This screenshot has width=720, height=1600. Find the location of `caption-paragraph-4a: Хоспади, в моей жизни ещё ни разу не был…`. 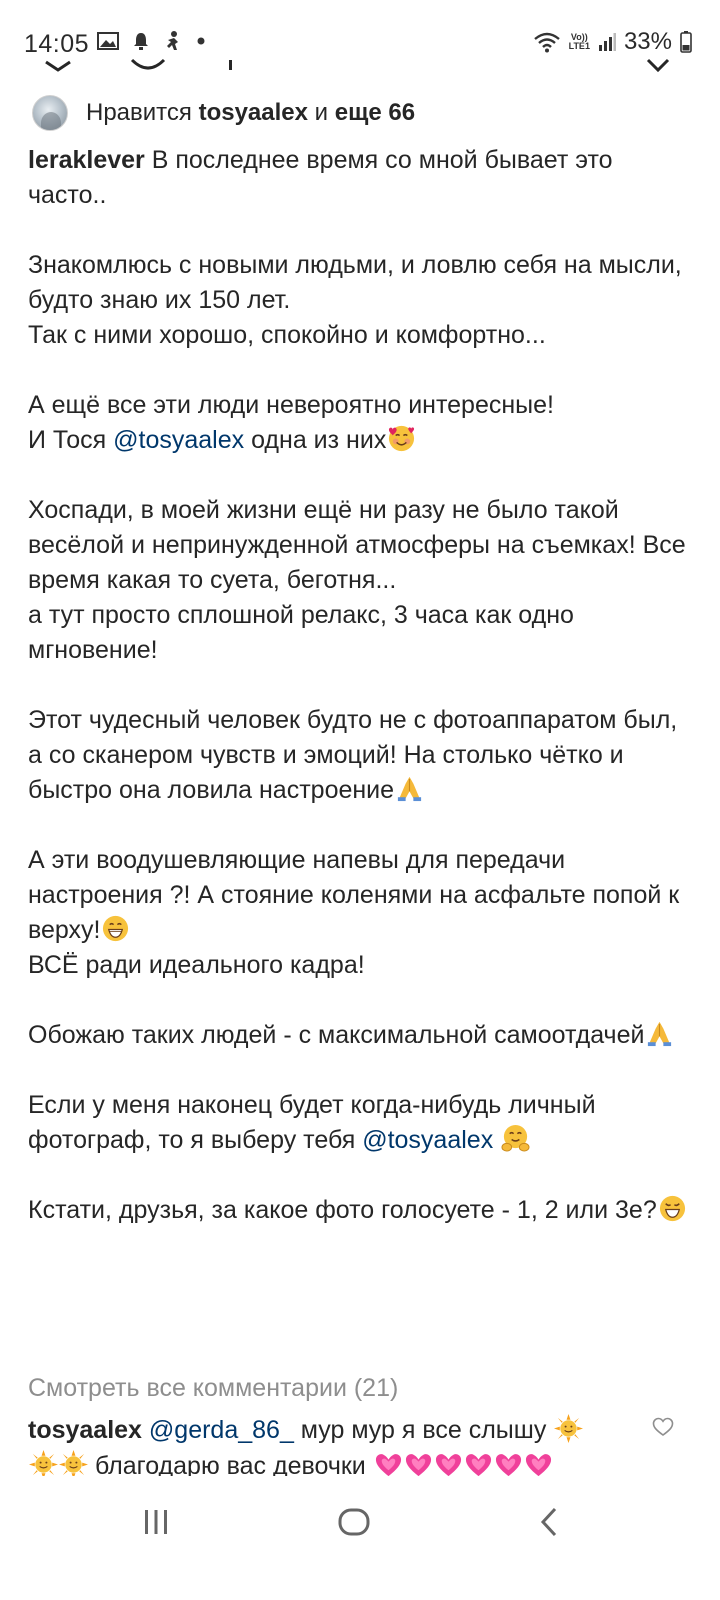

caption-paragraph-4a: Хоспади, в моей жизни ещё ни разу не был… is located at coordinates (357, 545).